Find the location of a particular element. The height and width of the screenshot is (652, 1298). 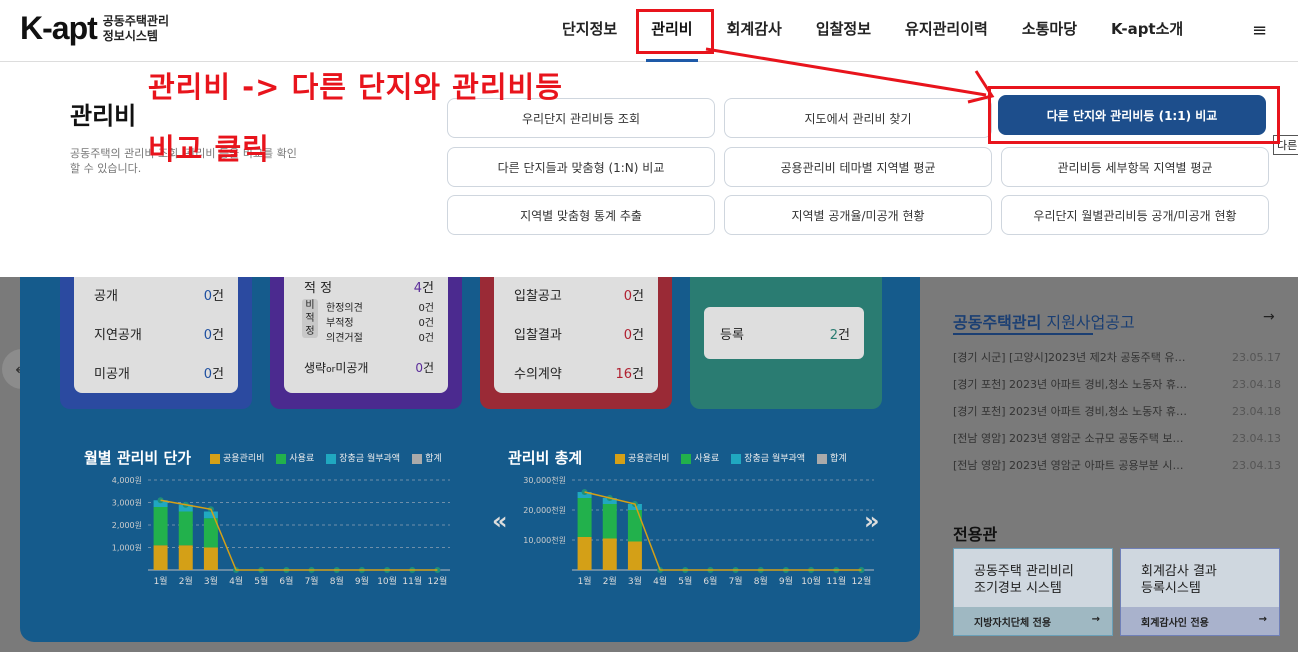

box-line: 회계감사 결과 is located at coordinates (1179, 571).